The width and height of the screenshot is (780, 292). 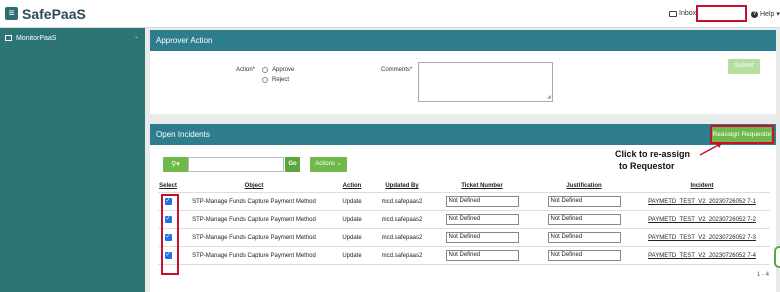 I want to click on inbox-link: Inbox, so click(x=682, y=13).